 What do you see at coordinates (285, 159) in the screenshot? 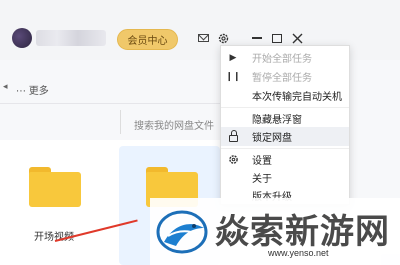
I see `menu-item-settings: 设置` at bounding box center [285, 159].